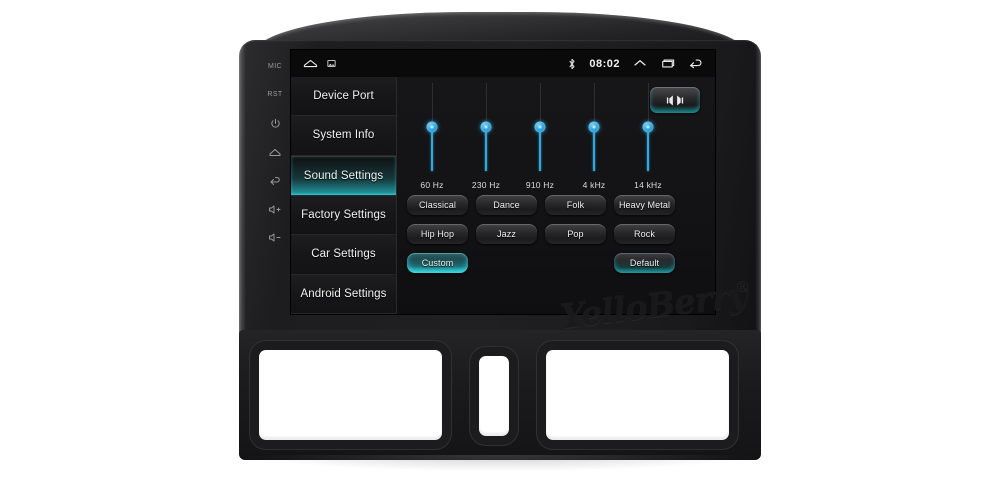 This screenshot has width=1000, height=500. Describe the element at coordinates (331, 63) in the screenshot. I see `screenshot-icon` at that location.